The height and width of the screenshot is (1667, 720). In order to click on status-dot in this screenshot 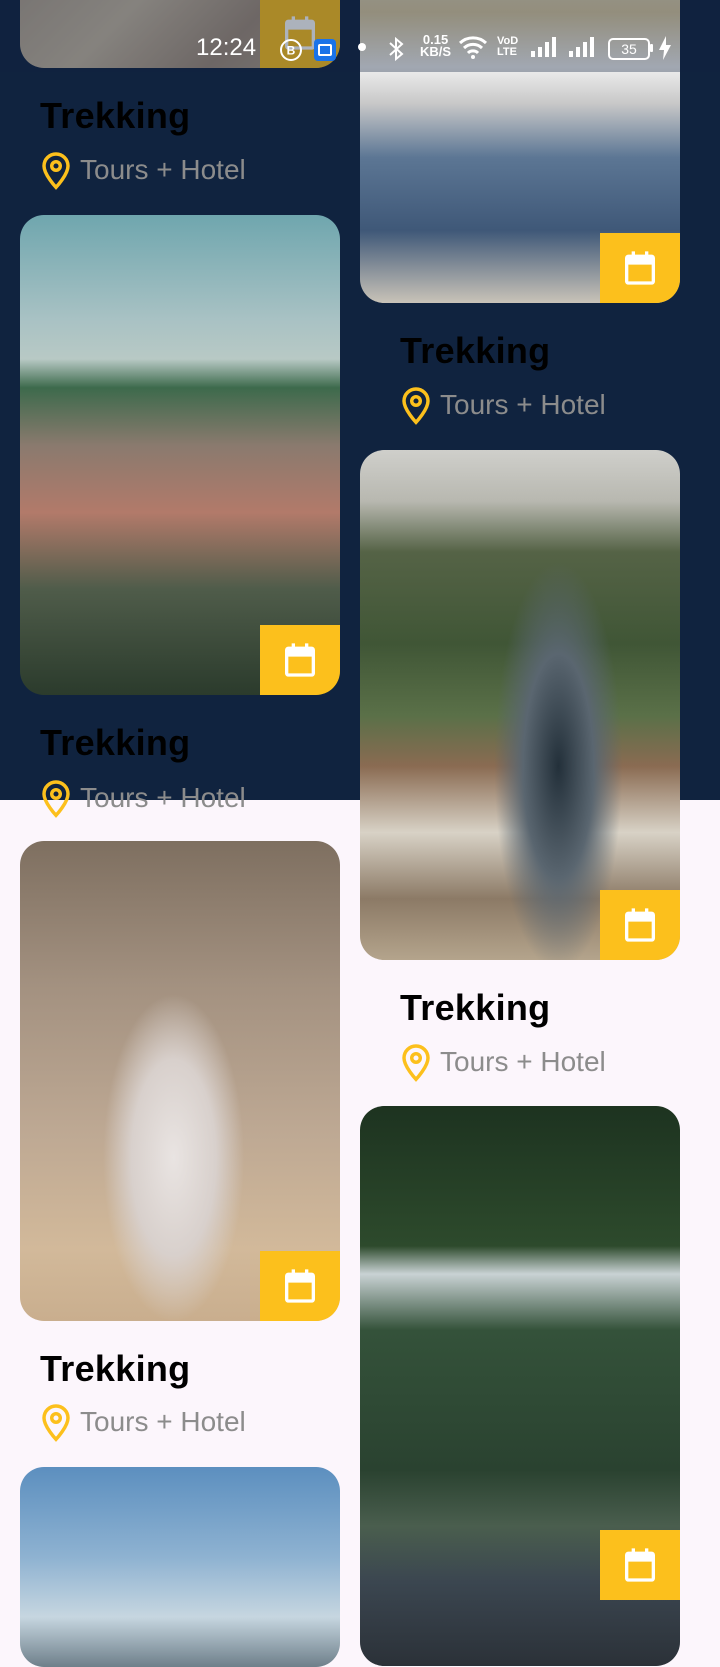, I will do `click(362, 47)`.